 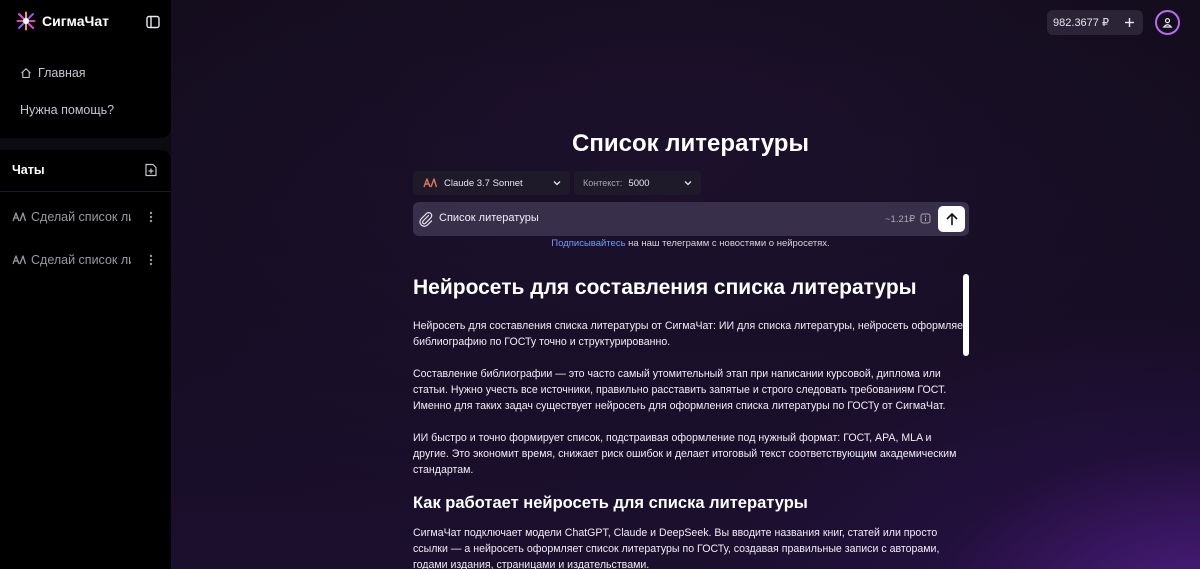 What do you see at coordinates (26, 73) in the screenshot?
I see `home-icon` at bounding box center [26, 73].